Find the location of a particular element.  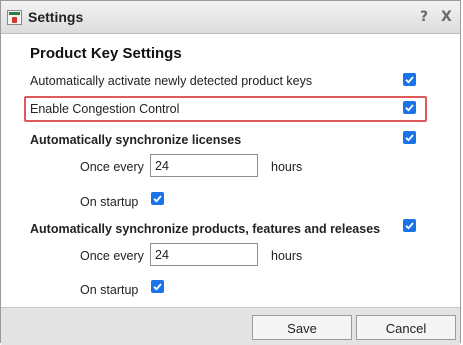

auto-activate-checkbox is located at coordinates (409, 79).